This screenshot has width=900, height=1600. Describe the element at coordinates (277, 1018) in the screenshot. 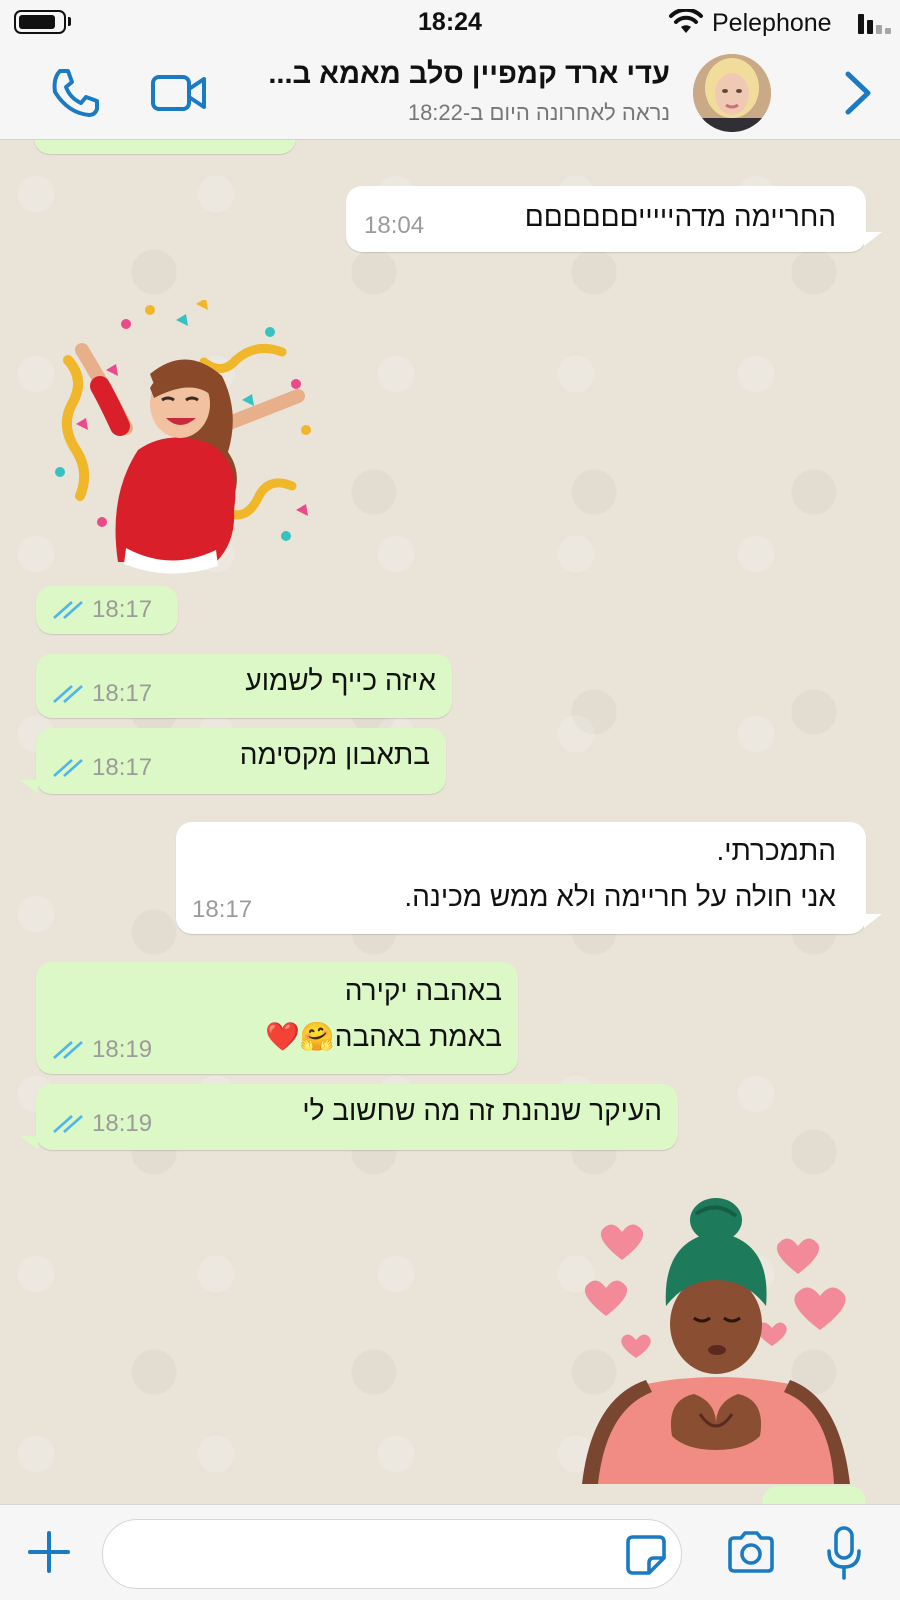

I see `message-bubble-outgoing: באהבה יקירה באמת באהבה🤗❤️ 18:19` at that location.